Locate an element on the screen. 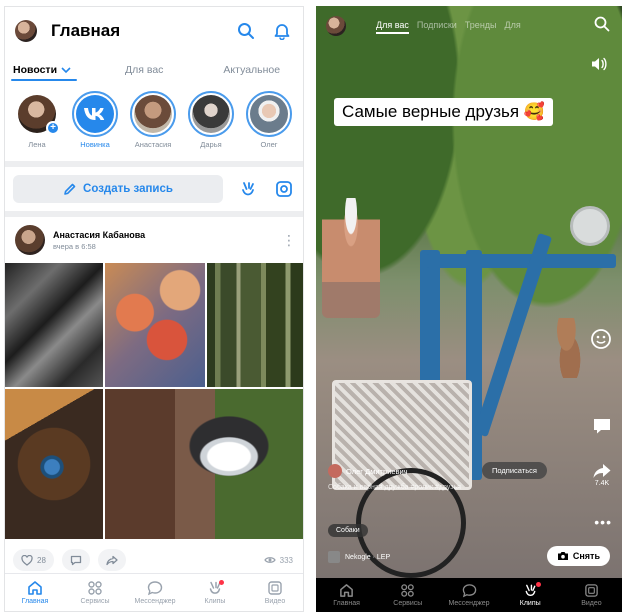 This screenshot has width=628, height=616. like-count: 28 is located at coordinates (41, 560).